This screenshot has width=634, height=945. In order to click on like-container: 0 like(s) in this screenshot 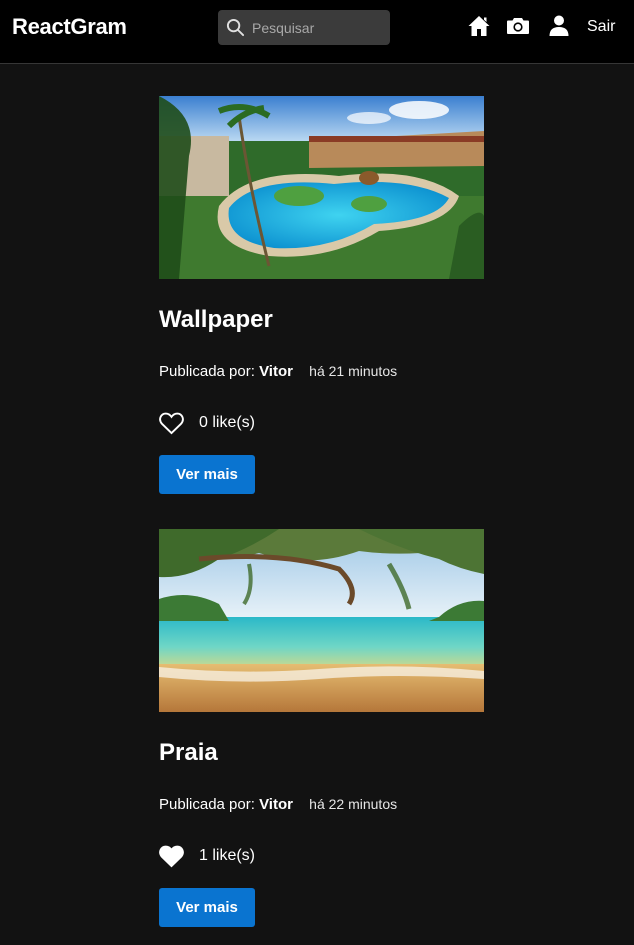, I will do `click(321, 423)`.